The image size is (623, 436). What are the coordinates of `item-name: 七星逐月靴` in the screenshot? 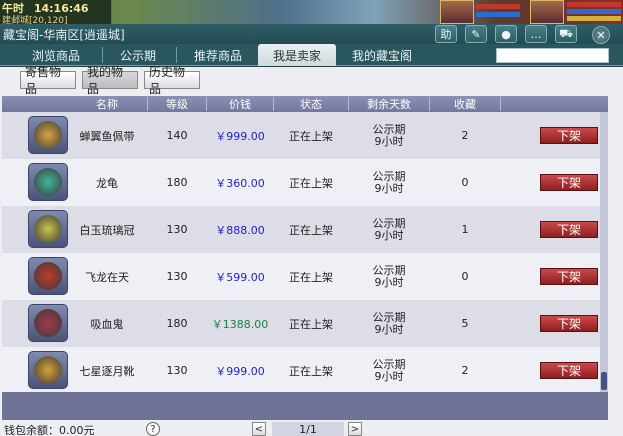 It's located at (107, 371).